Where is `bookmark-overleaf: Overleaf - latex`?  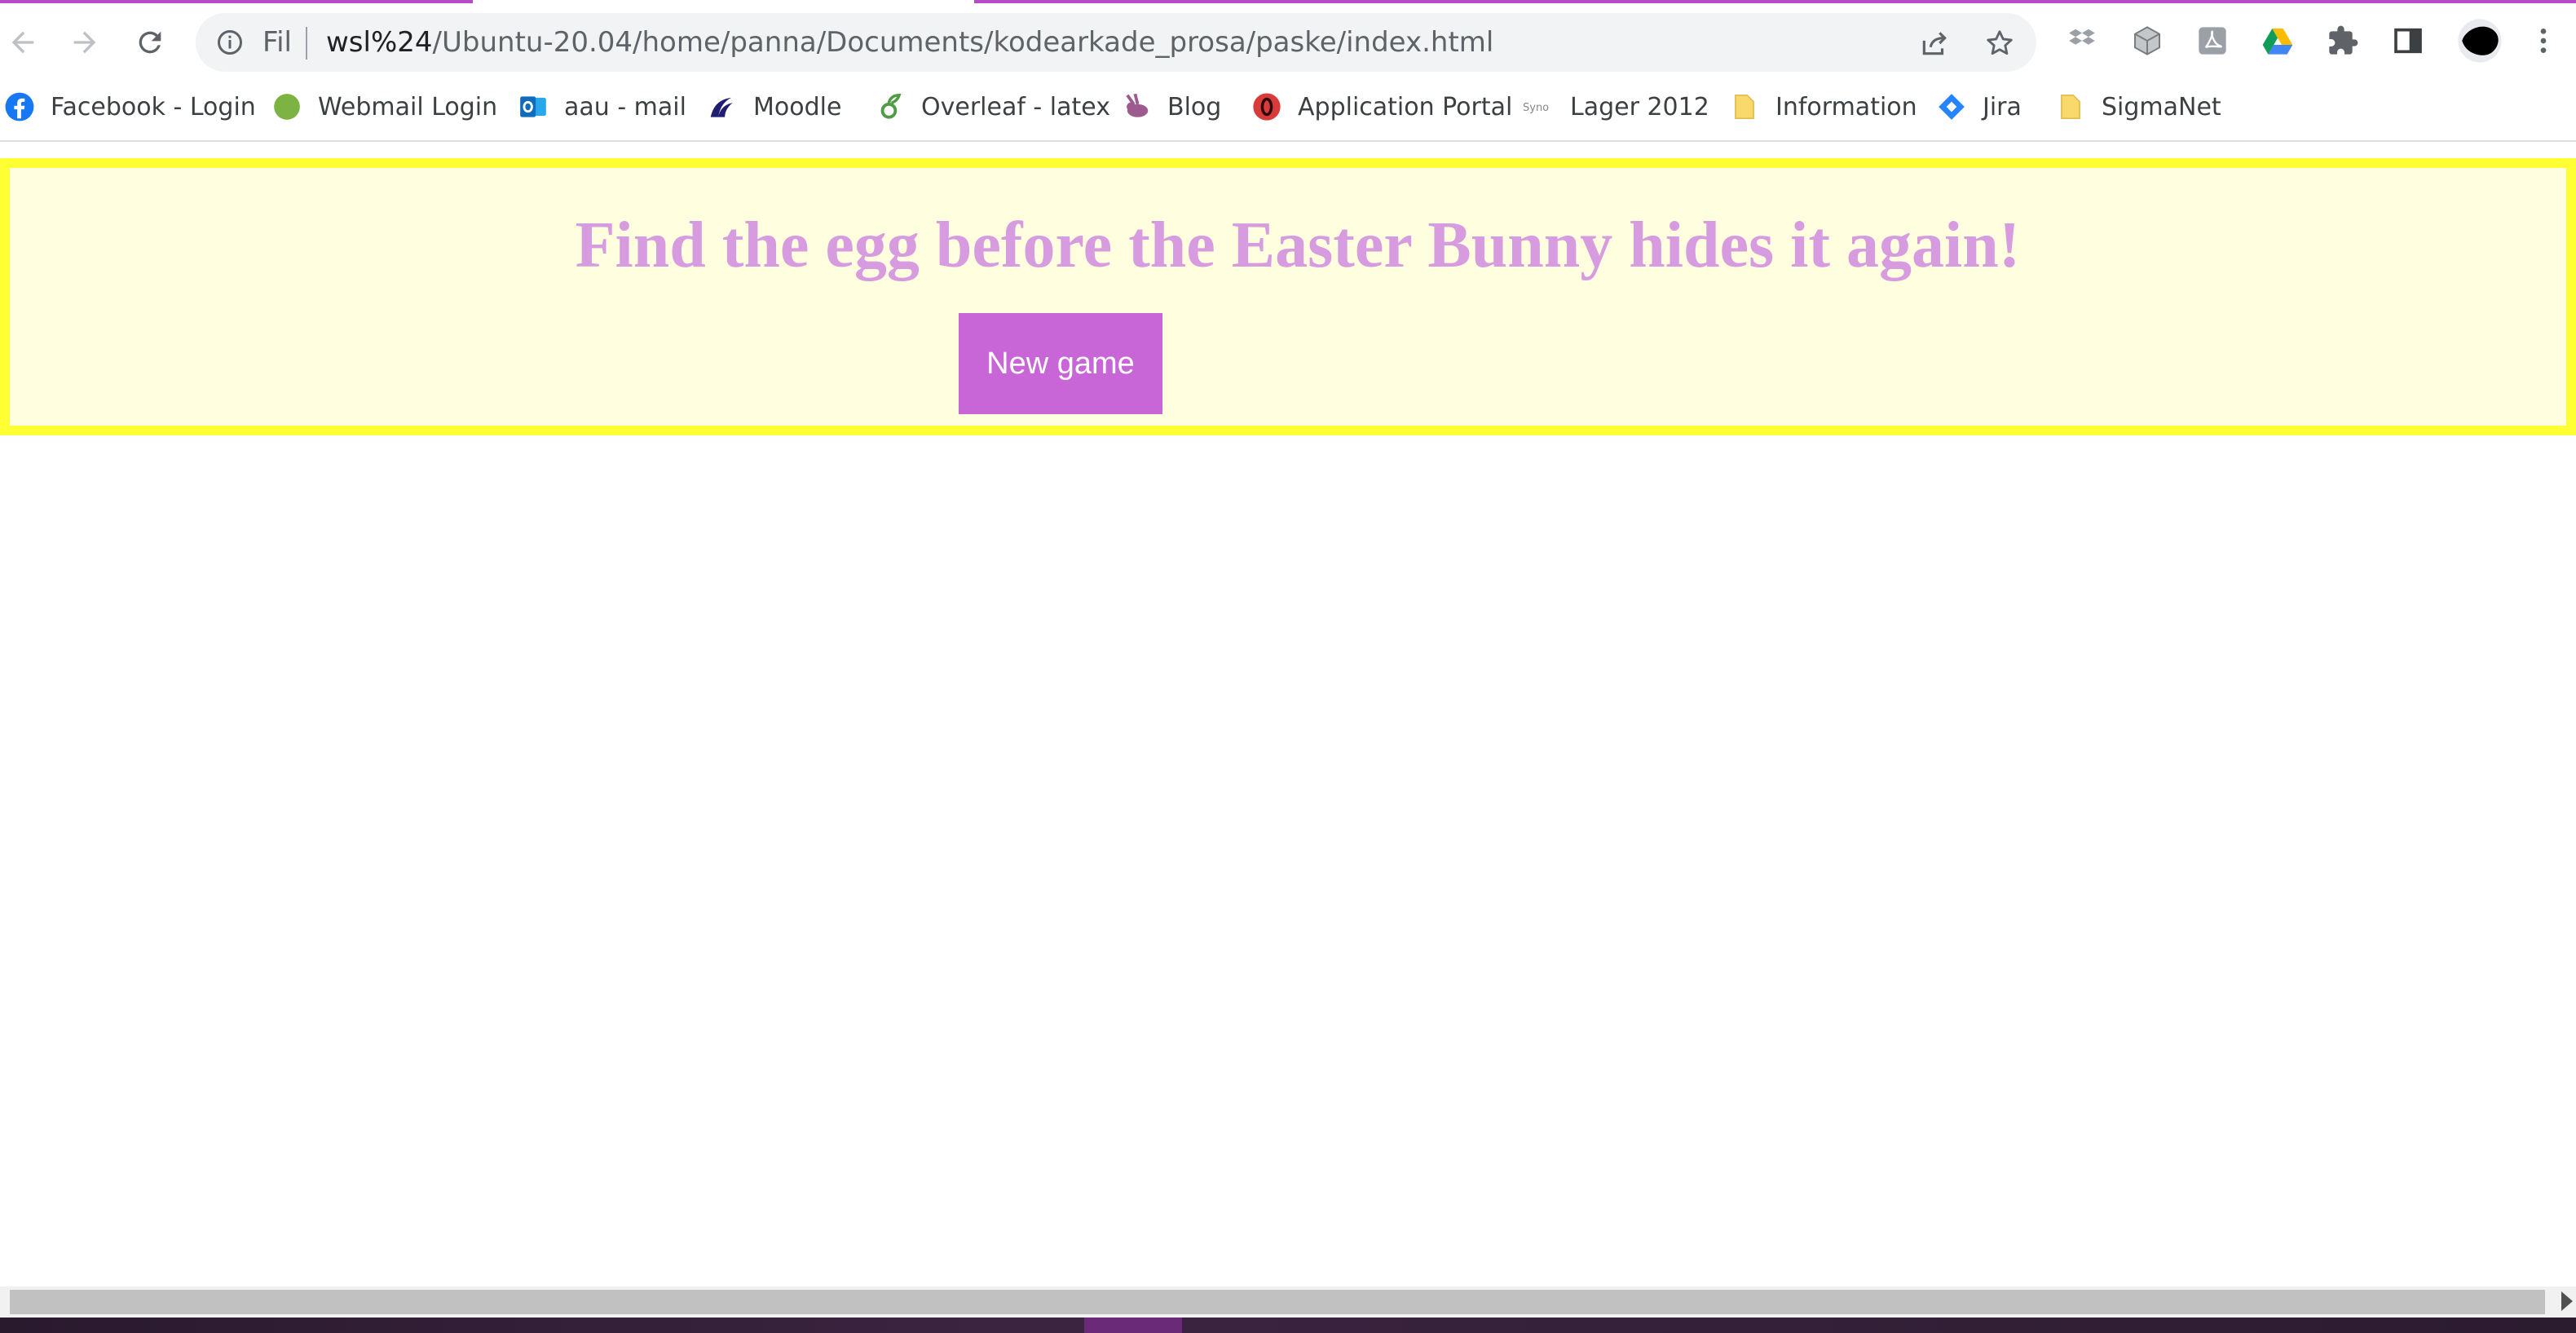 bookmark-overleaf: Overleaf - latex is located at coordinates (992, 107).